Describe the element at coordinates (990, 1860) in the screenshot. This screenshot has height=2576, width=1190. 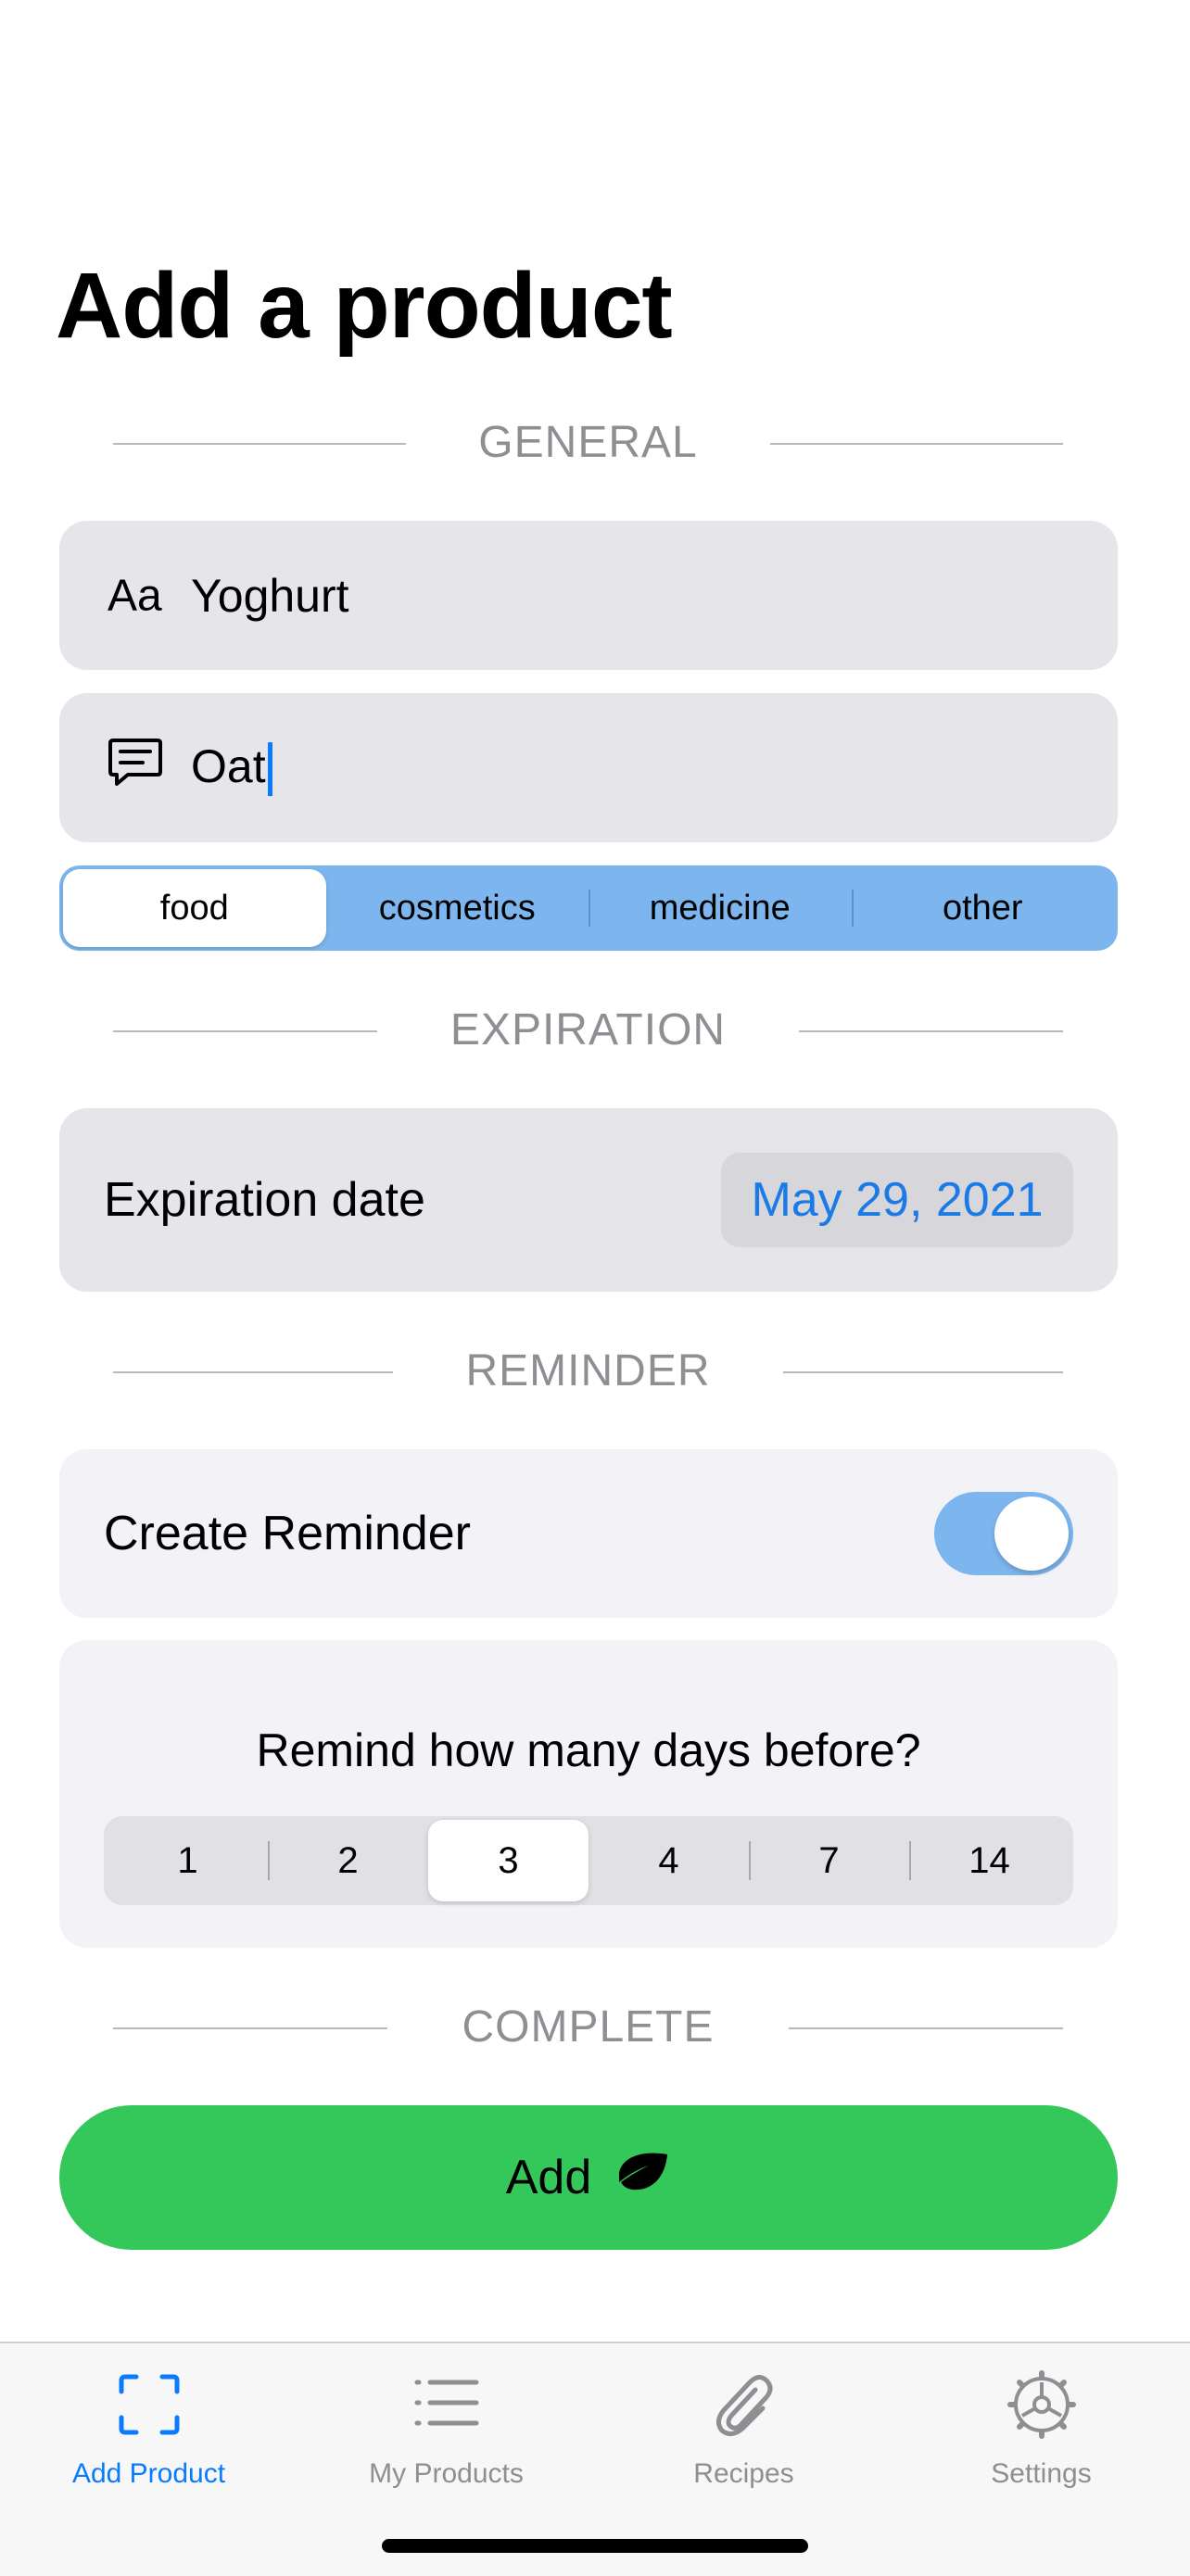
I see `remind-days-option-14: 14` at that location.